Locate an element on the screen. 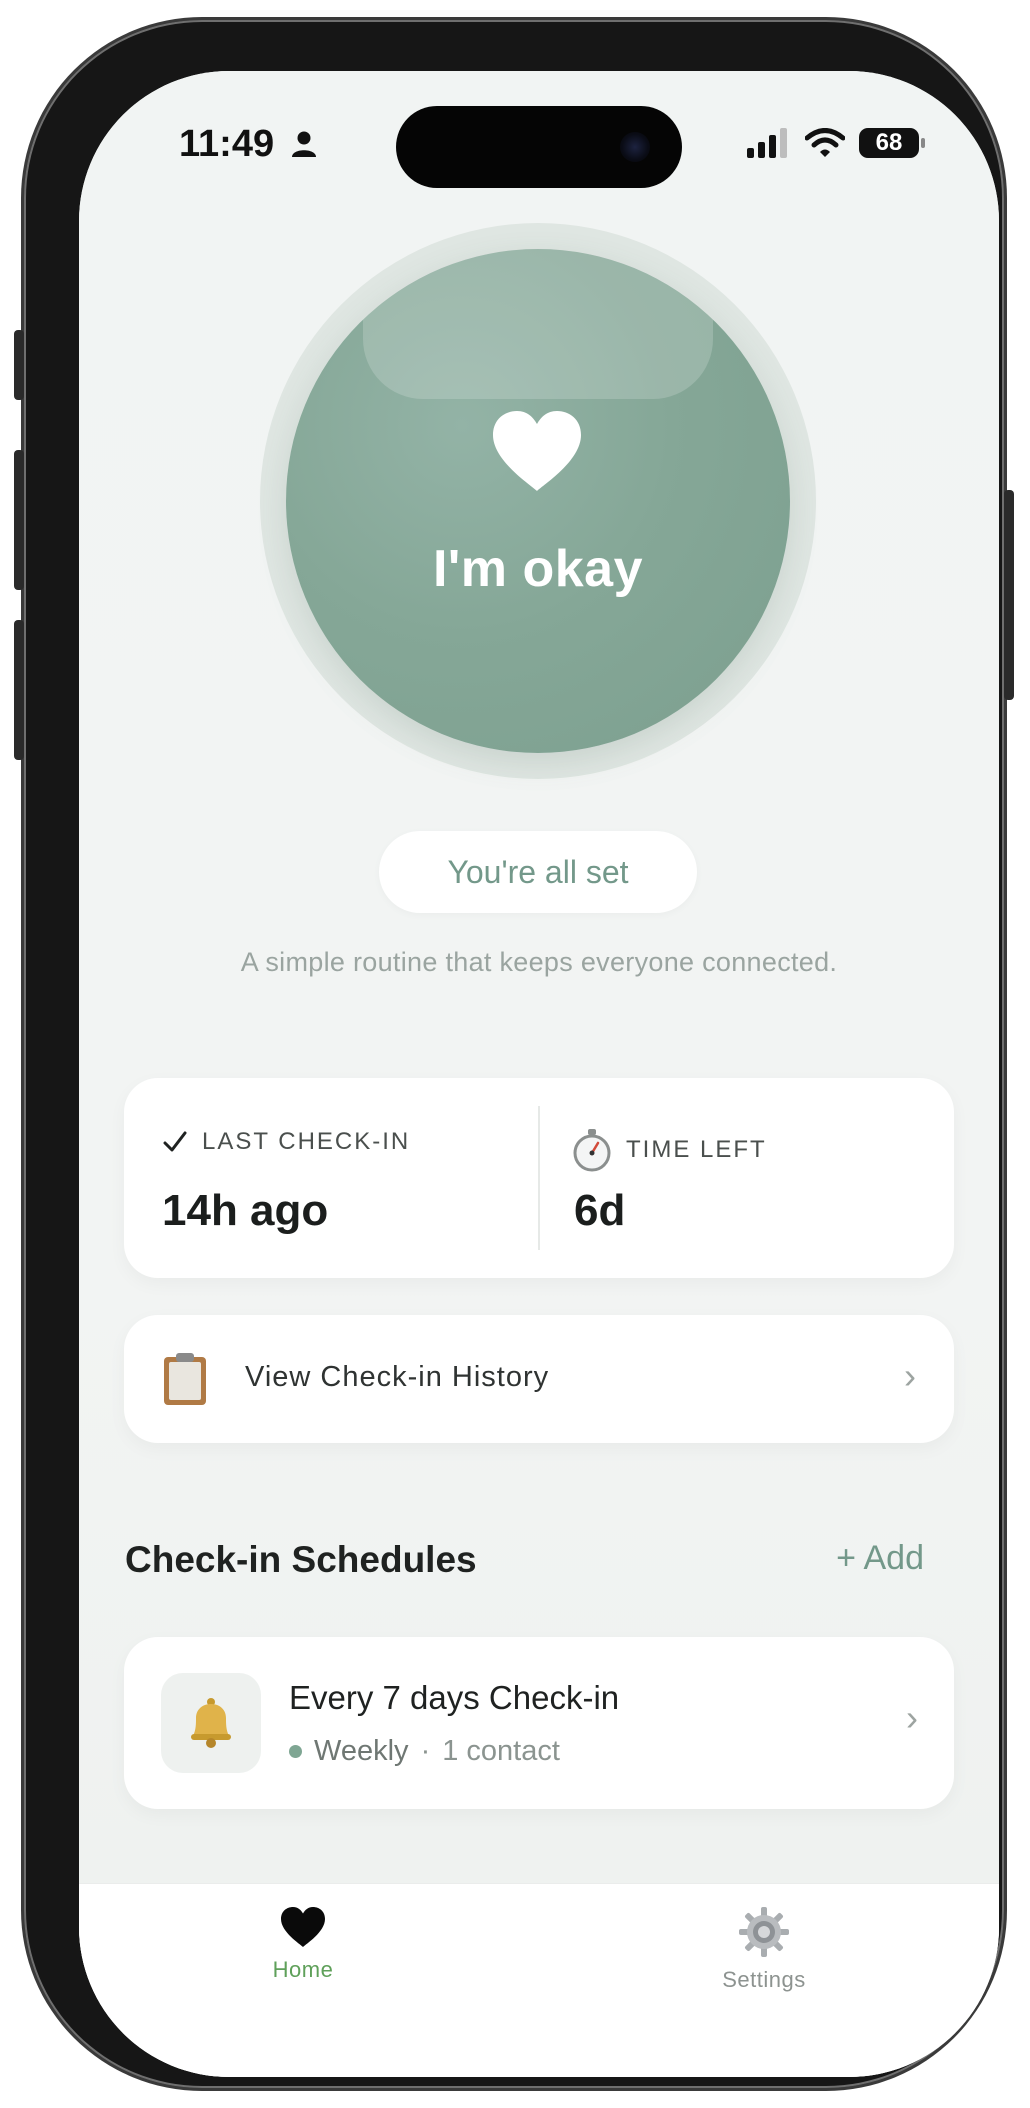 The width and height of the screenshot is (1030, 2108). status-pill: You're all set is located at coordinates (538, 872).